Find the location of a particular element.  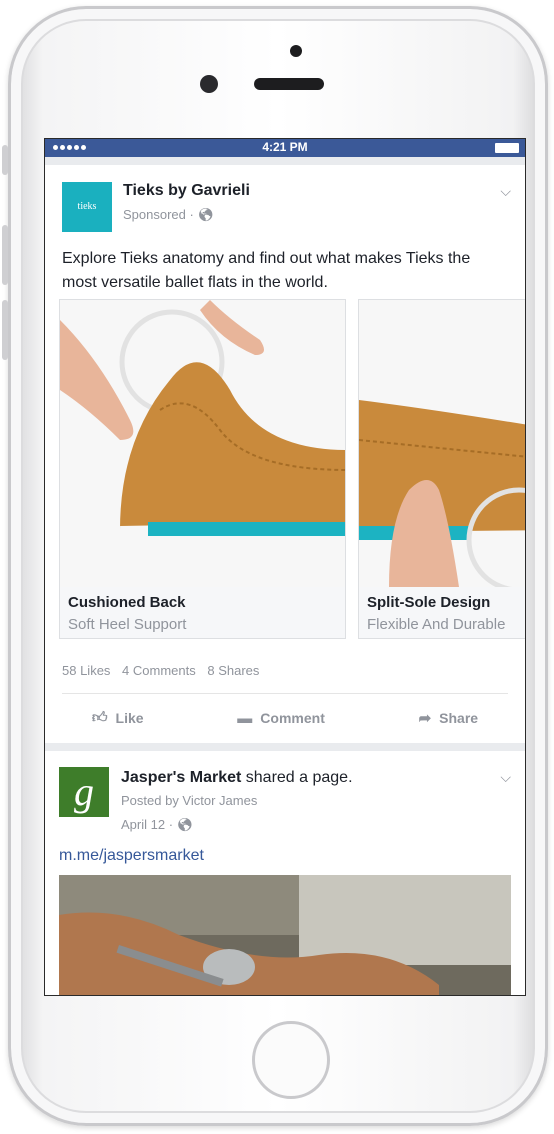

shared-text: shared a page. is located at coordinates (297, 777).